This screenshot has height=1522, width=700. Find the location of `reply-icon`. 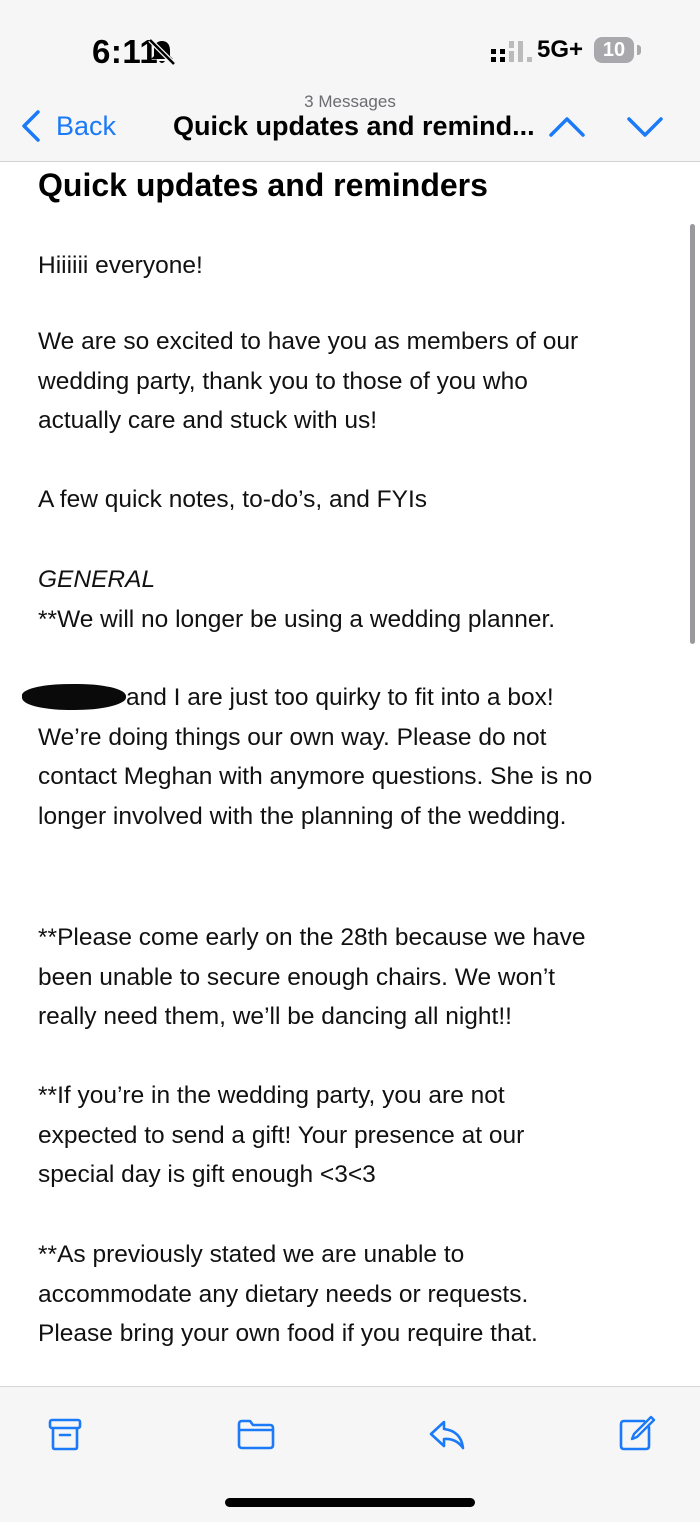

reply-icon is located at coordinates (447, 1434).